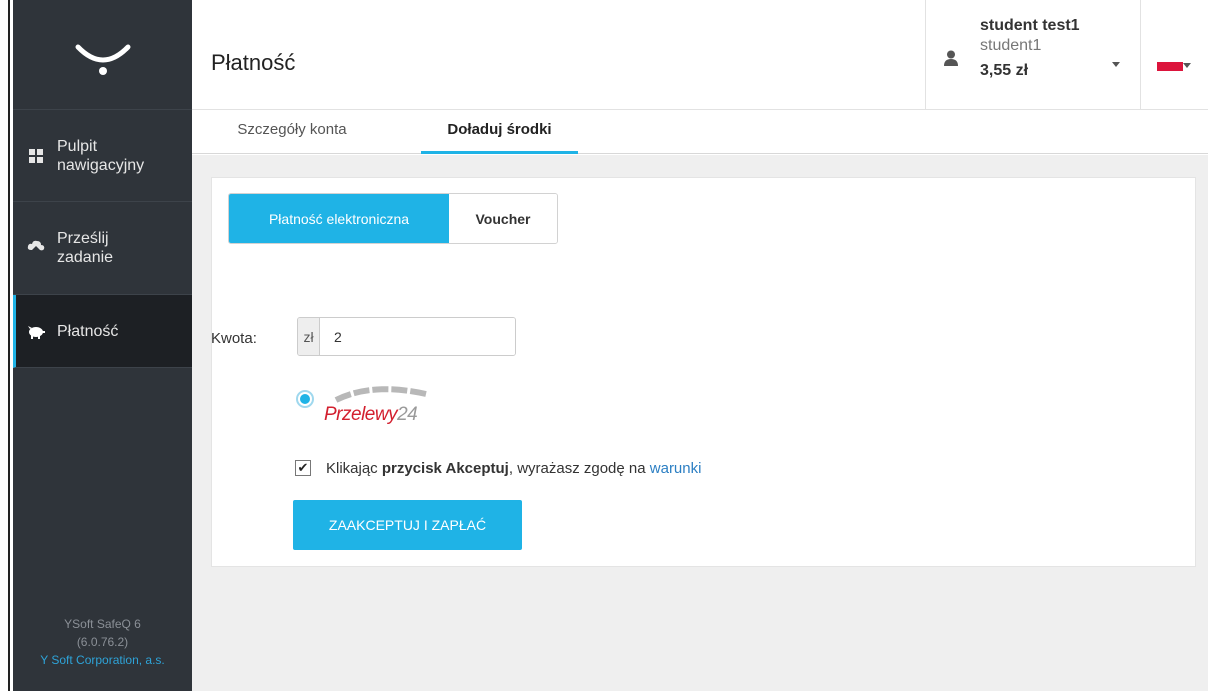  I want to click on ysoft-logo, so click(102, 55).